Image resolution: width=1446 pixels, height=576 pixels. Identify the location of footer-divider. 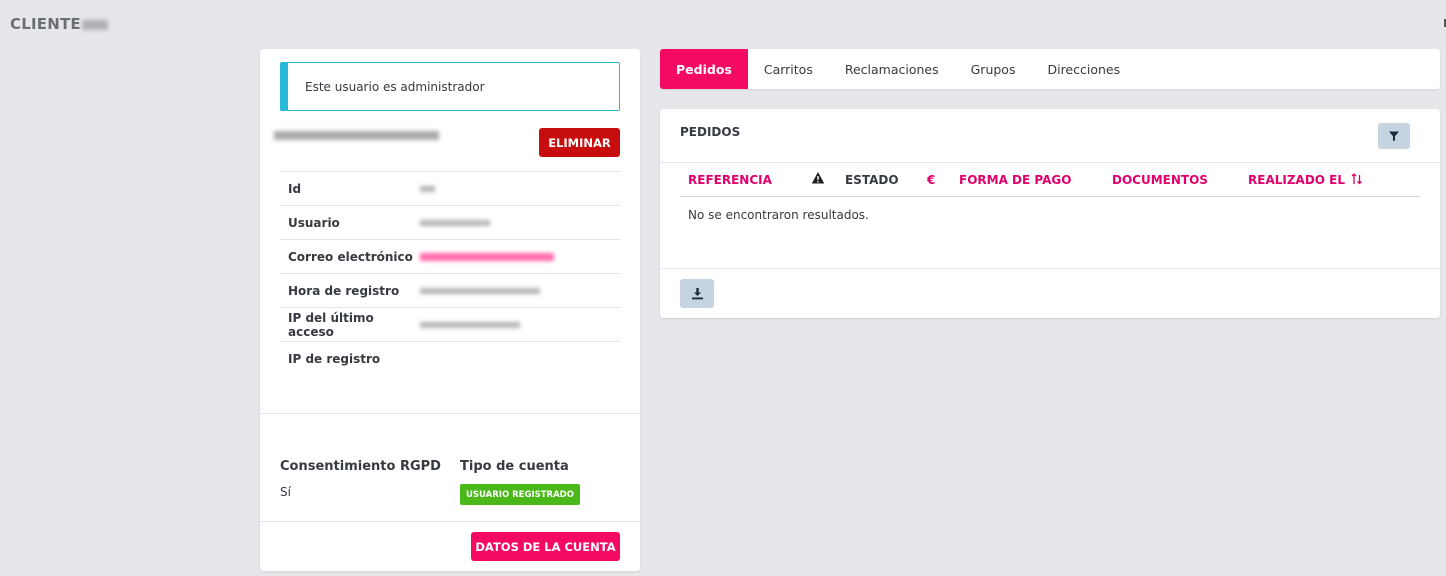
(450, 521).